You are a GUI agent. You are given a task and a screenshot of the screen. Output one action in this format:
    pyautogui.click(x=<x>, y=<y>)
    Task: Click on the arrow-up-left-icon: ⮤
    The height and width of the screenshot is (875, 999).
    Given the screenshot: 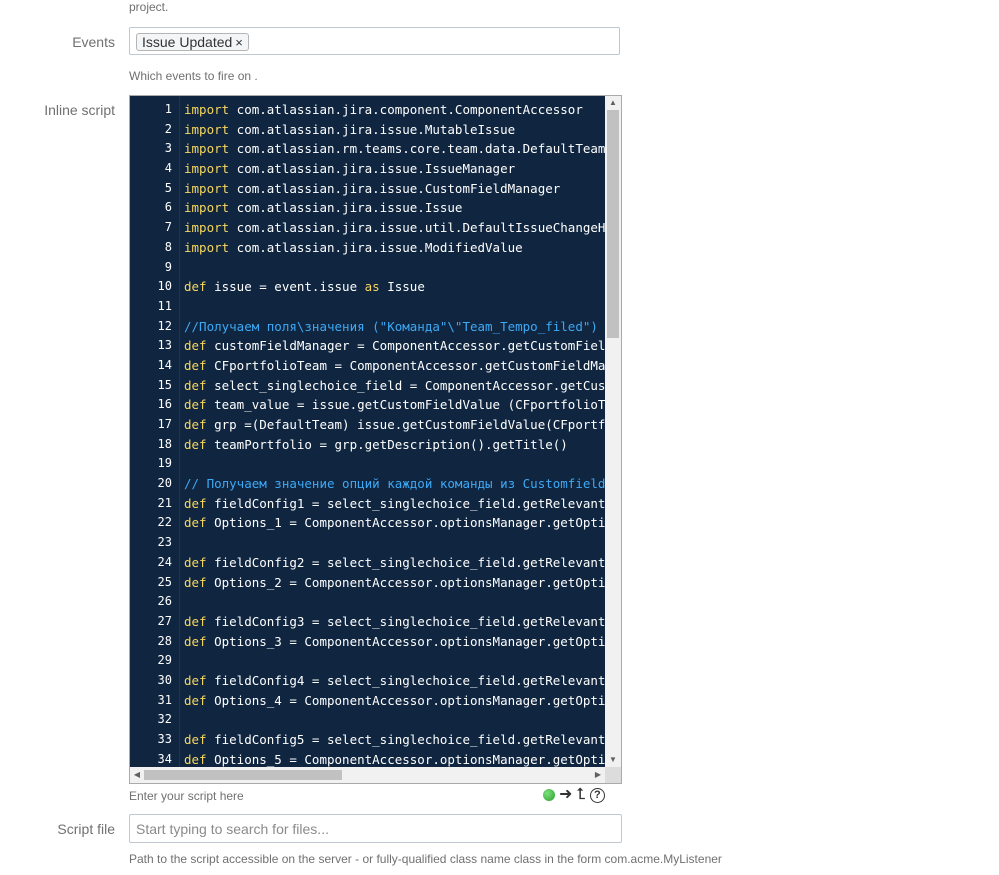 What is the action you would take?
    pyautogui.click(x=580, y=795)
    